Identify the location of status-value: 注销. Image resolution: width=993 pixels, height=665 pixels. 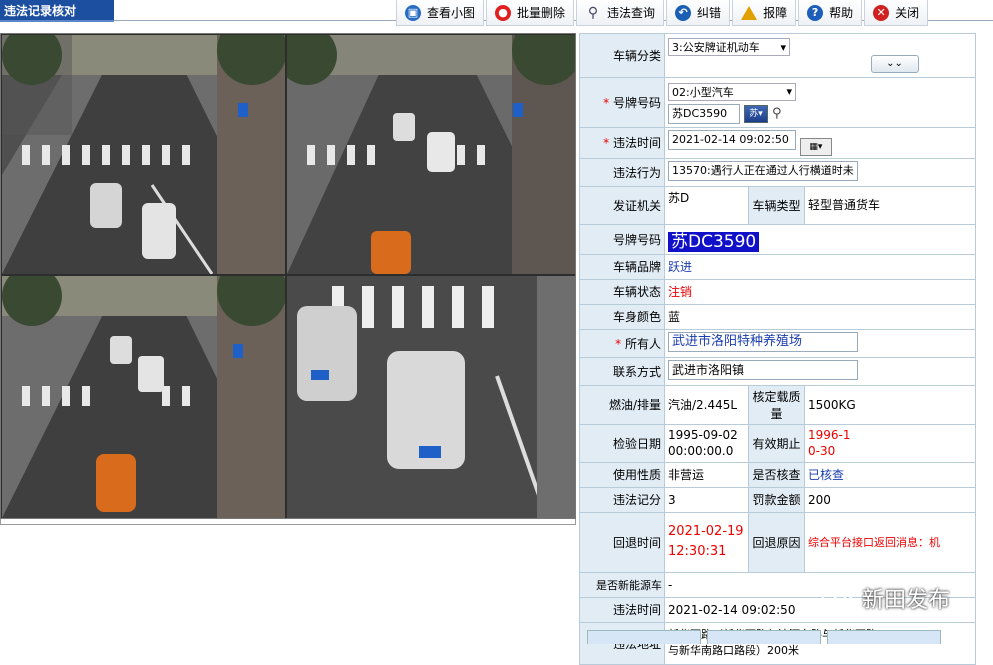
(820, 291).